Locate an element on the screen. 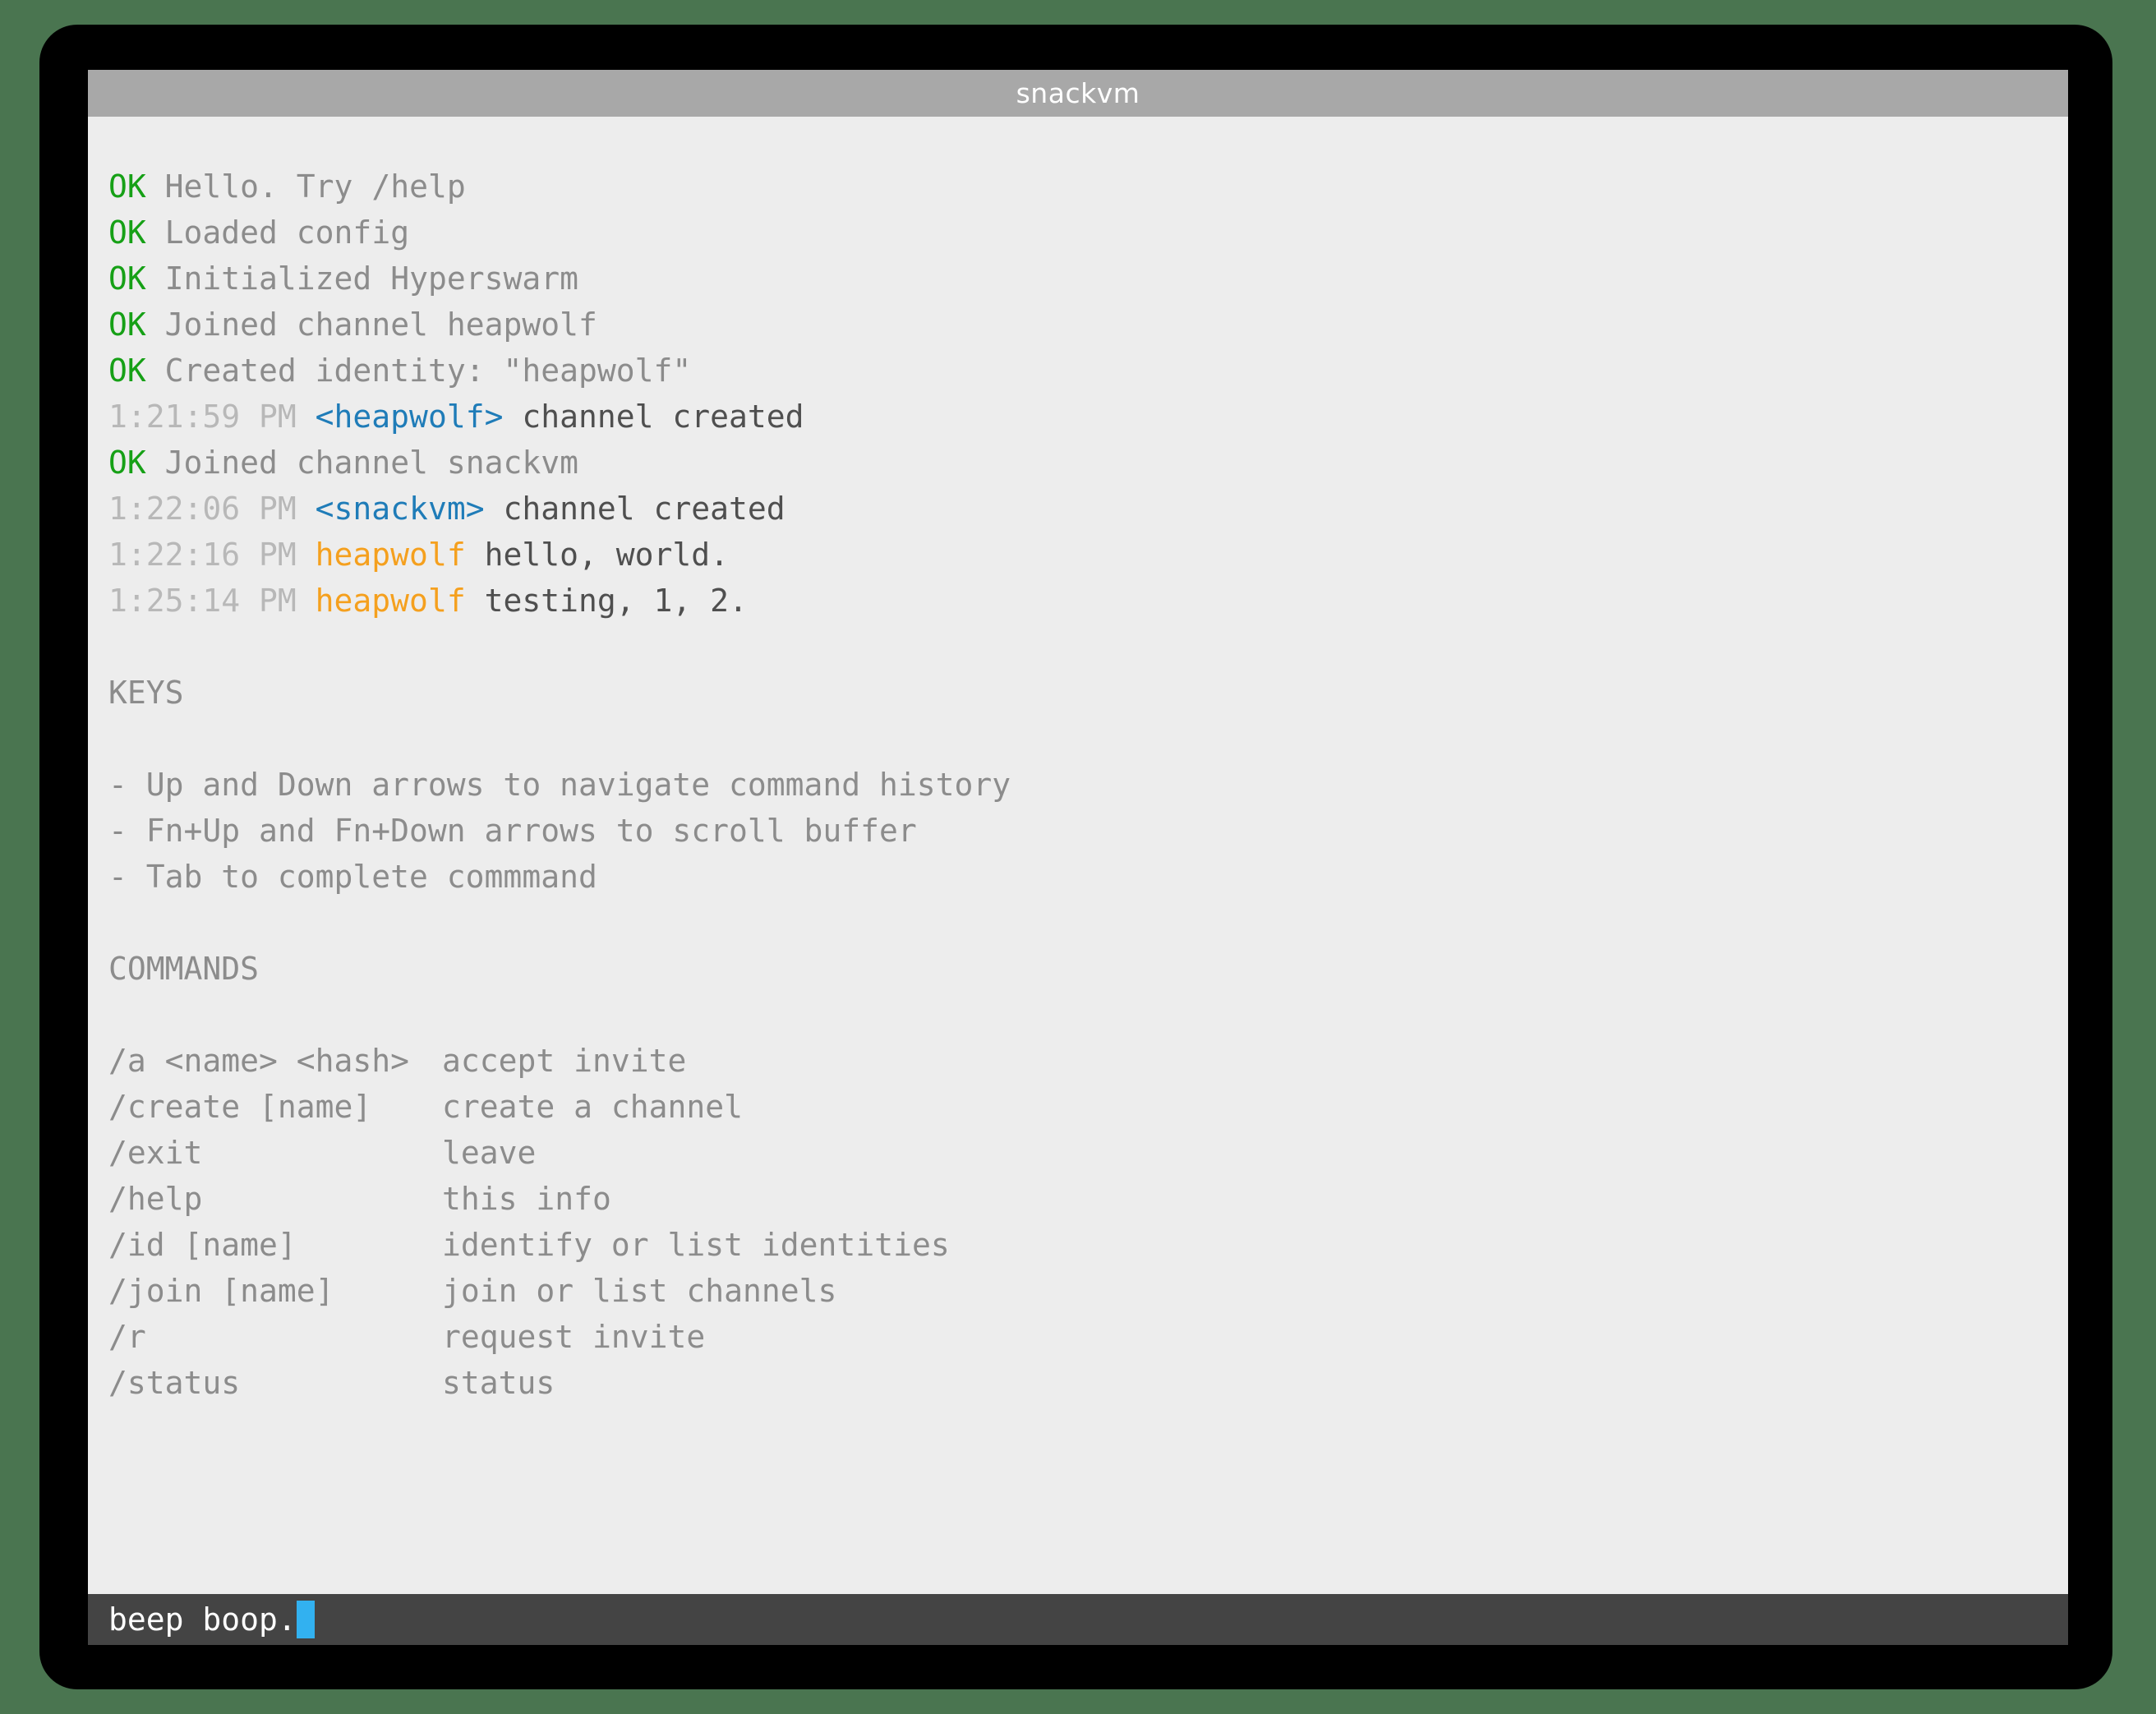 This screenshot has width=2156, height=1714. keys-item-text: - Tab to complete commmand is located at coordinates (352, 877).